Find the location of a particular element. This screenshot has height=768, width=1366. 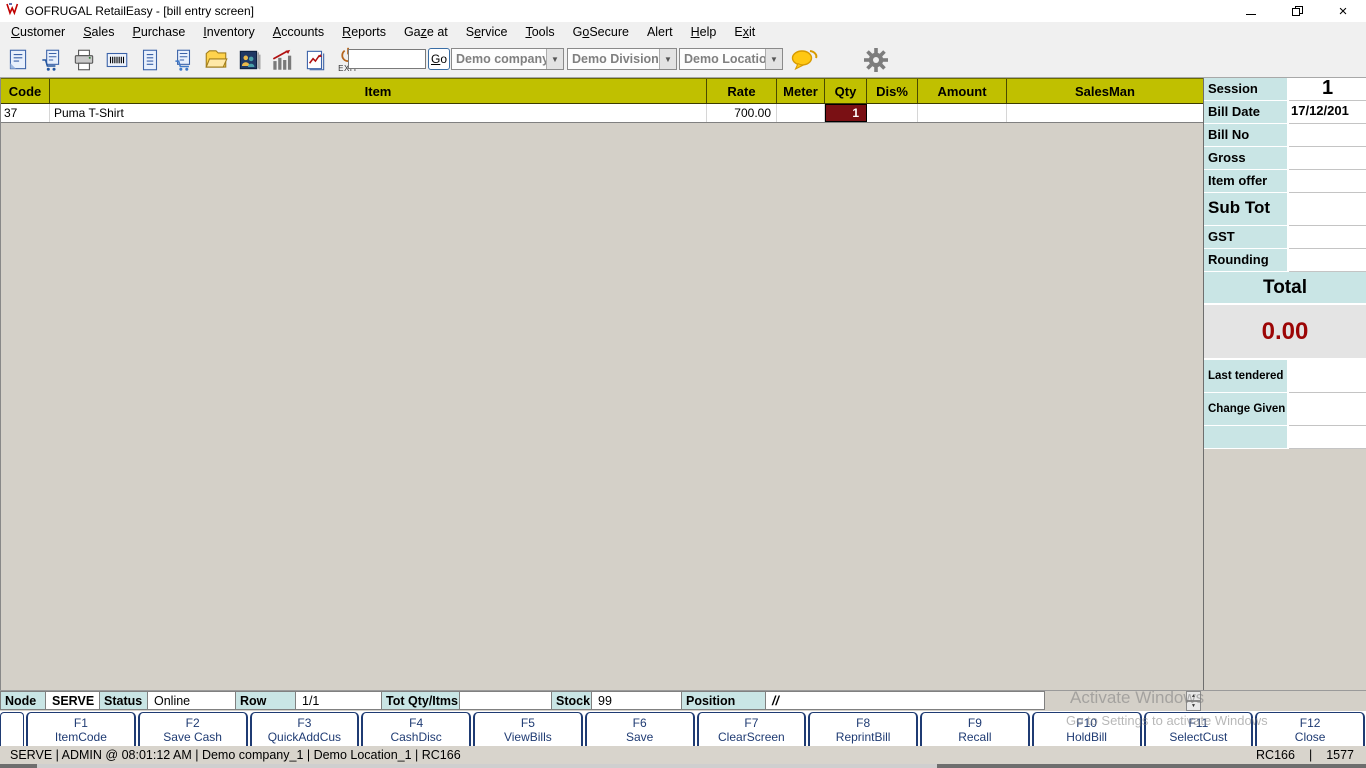

print-icon is located at coordinates (84, 60).